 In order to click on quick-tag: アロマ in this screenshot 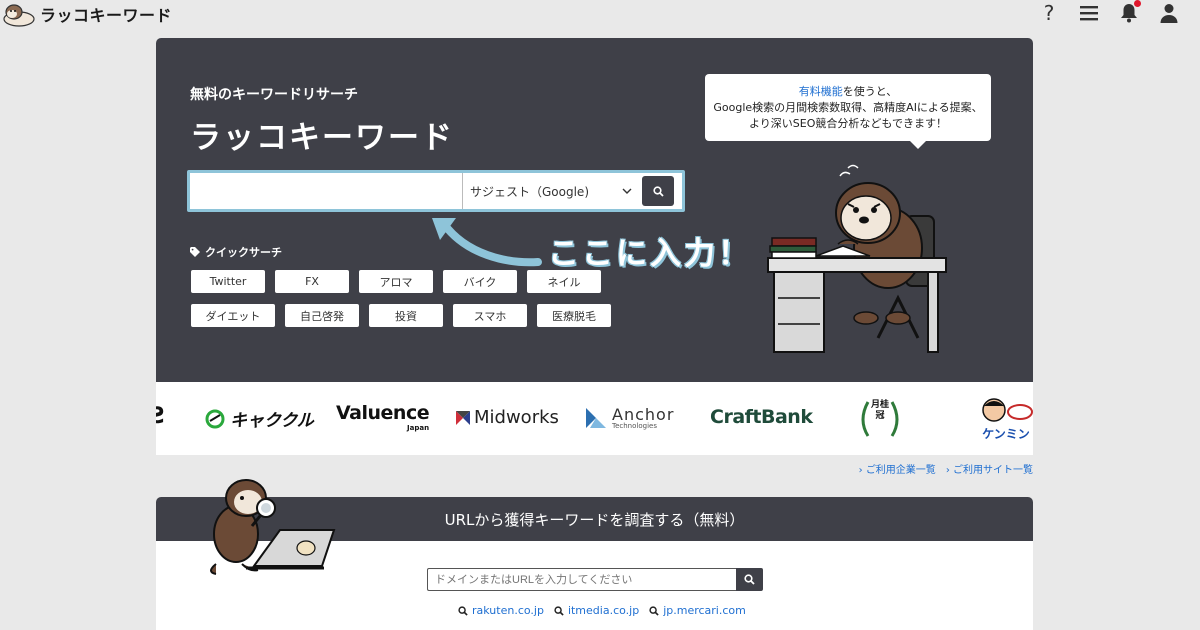, I will do `click(396, 281)`.